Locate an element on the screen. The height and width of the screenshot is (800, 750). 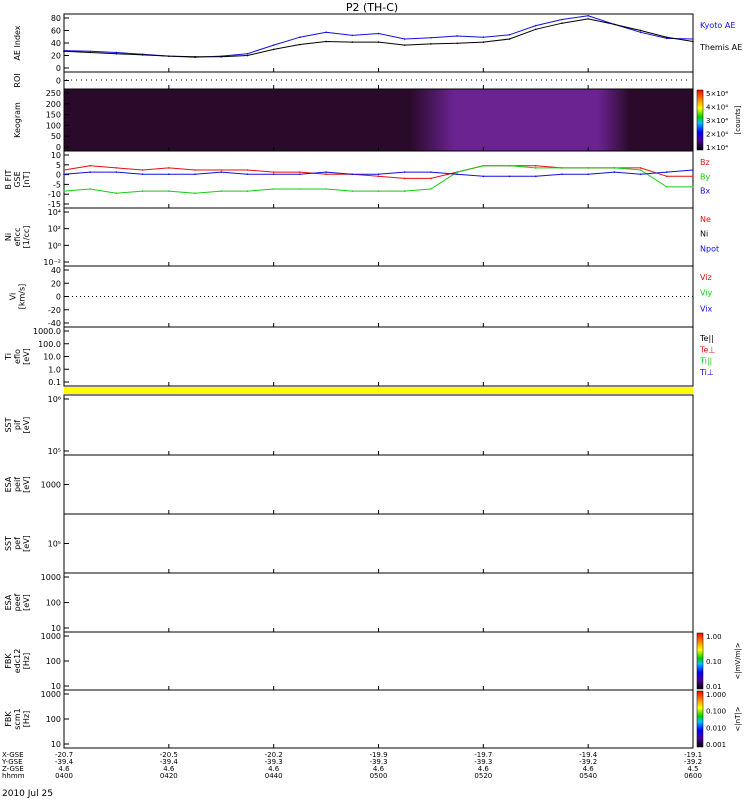
panel-keogram-ytick-label: 150 is located at coordinates (53, 115).